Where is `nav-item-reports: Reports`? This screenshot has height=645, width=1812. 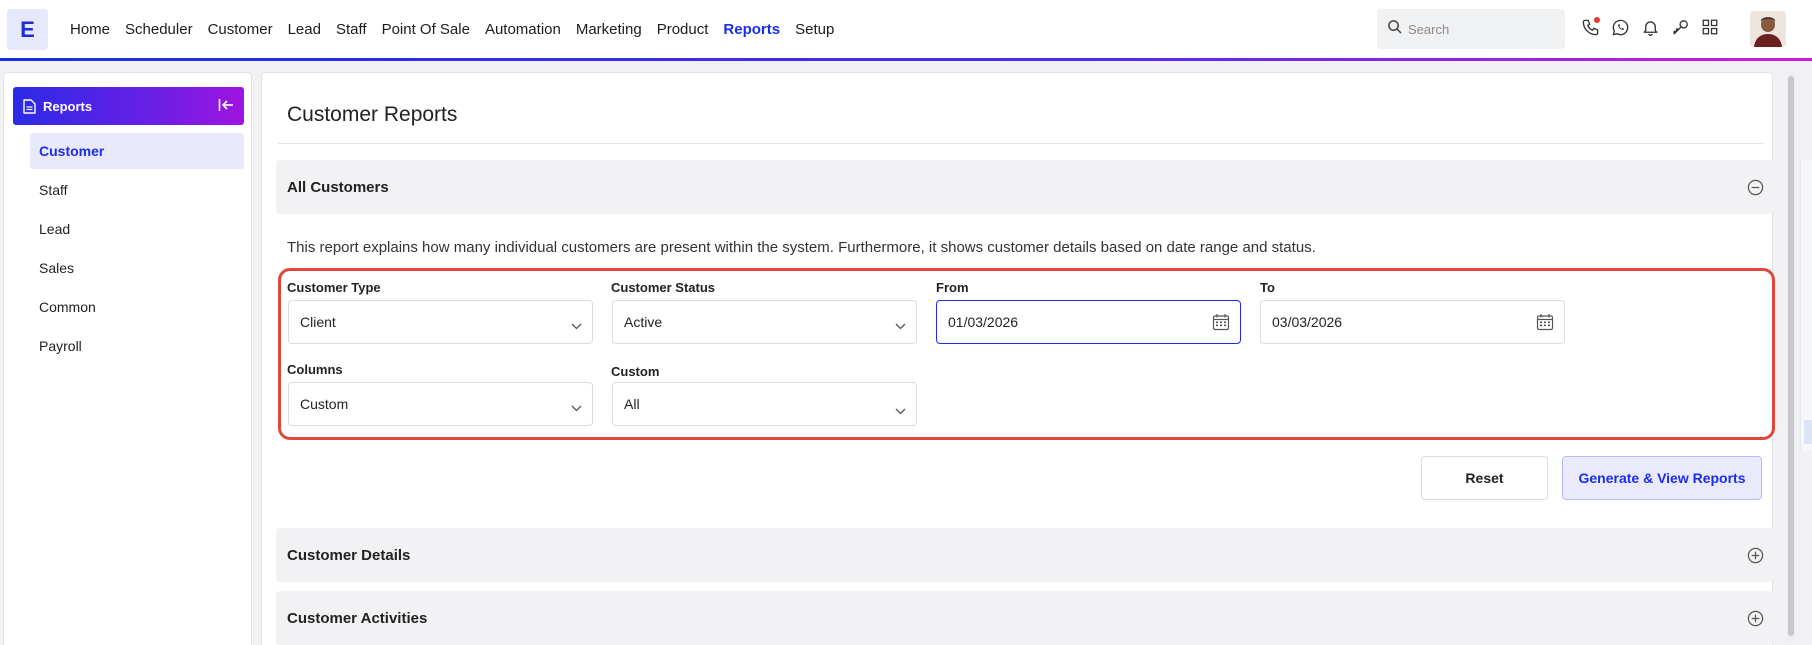
nav-item-reports: Reports is located at coordinates (751, 29).